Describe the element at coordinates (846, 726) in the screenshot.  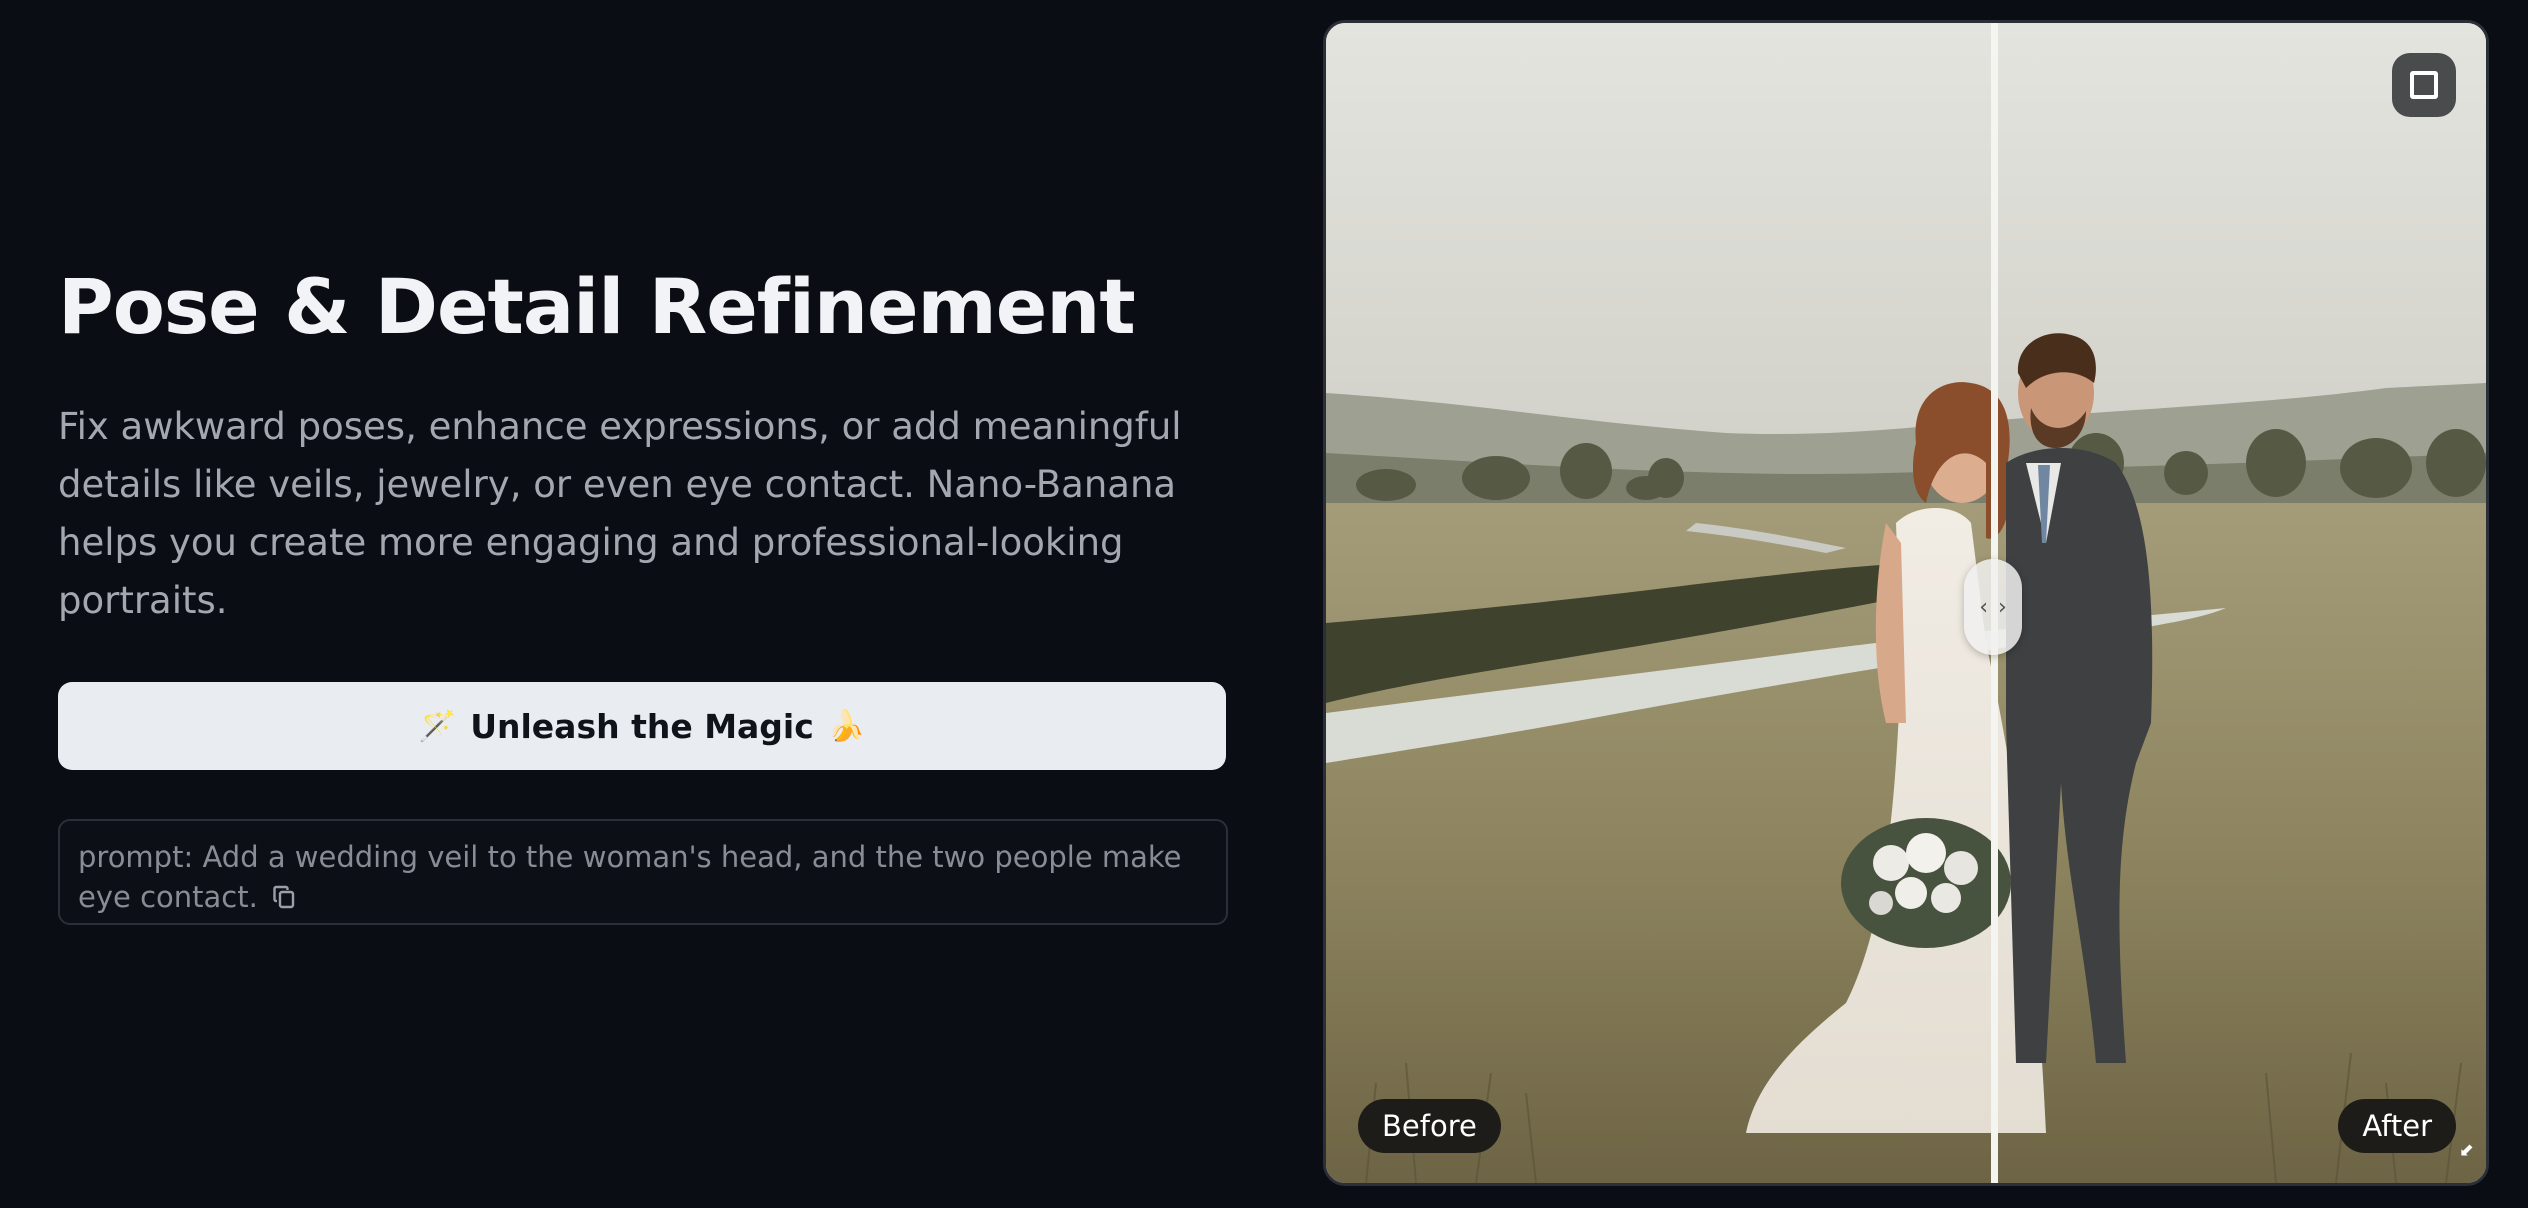
I see `banana-icon: 🍌` at that location.